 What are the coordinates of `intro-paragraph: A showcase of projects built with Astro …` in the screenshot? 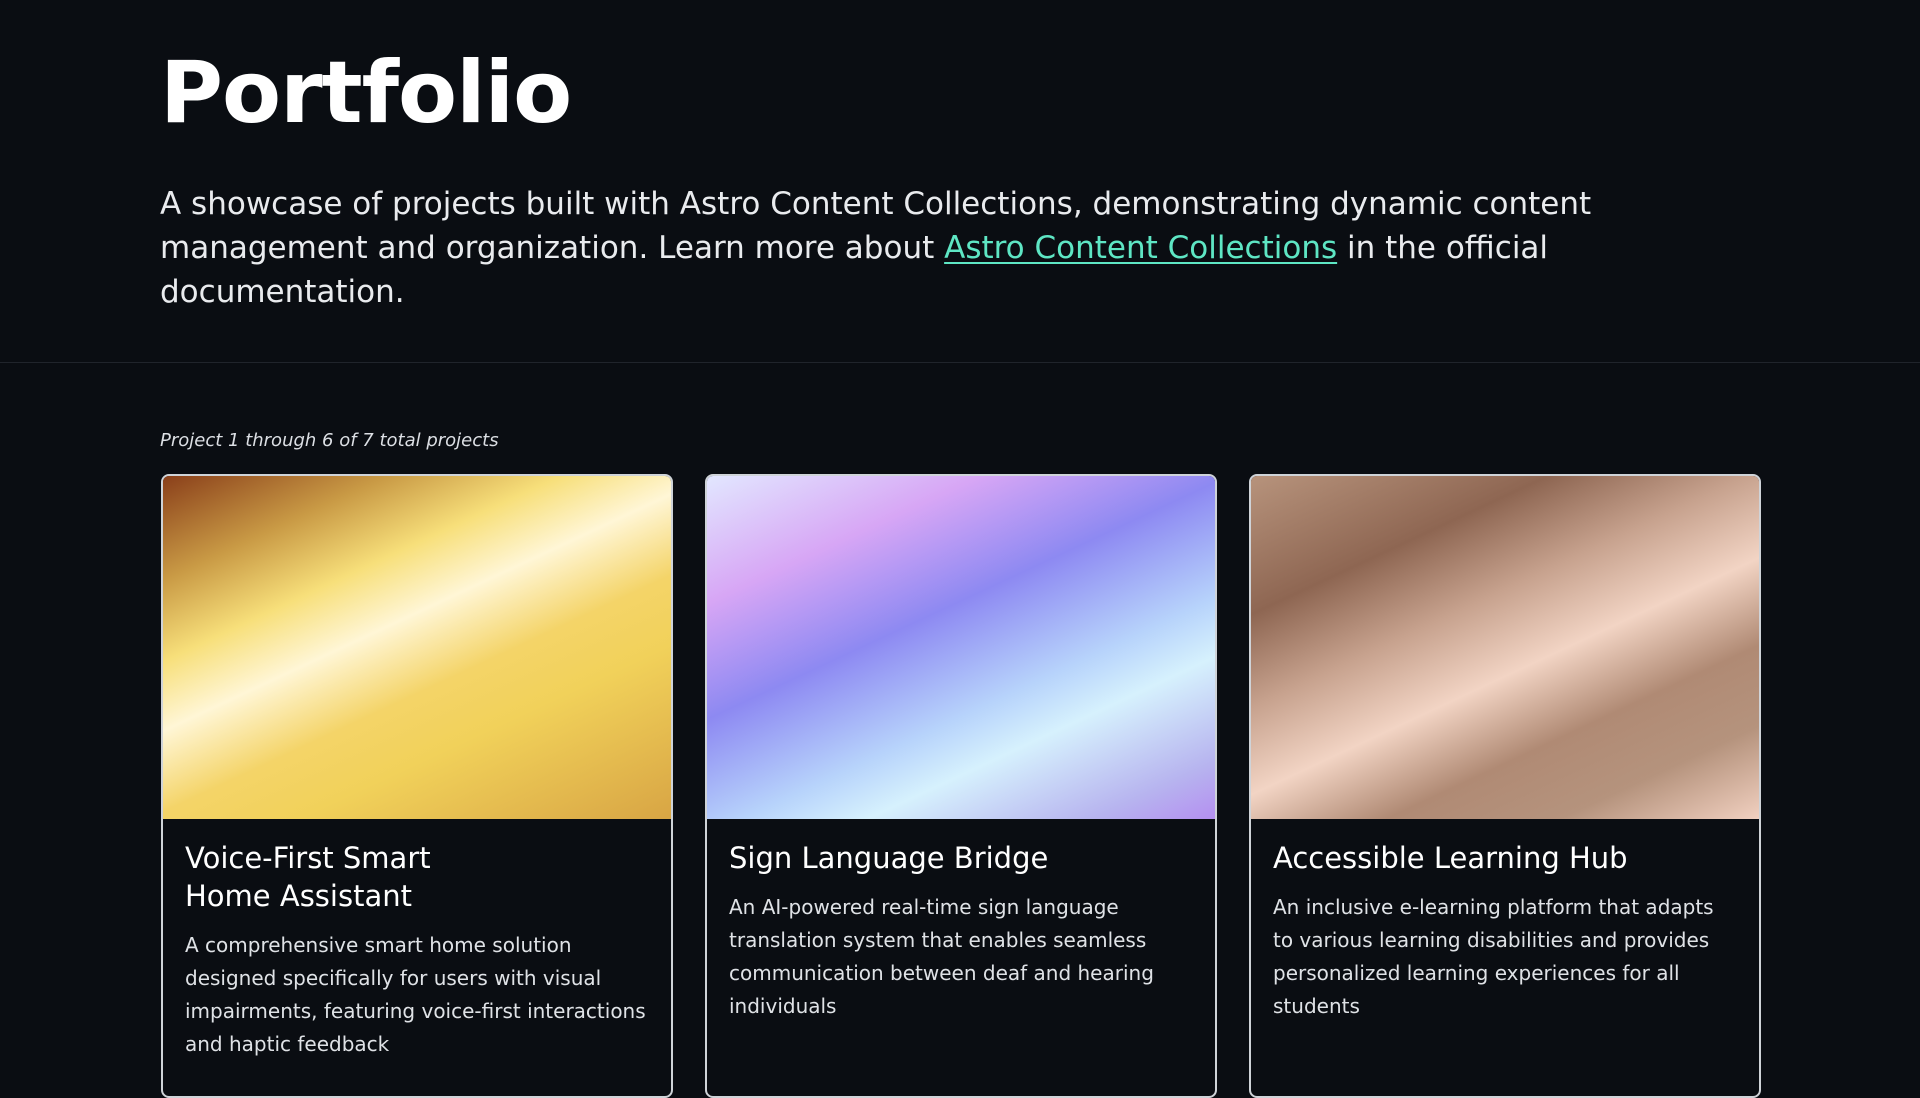 It's located at (970, 248).